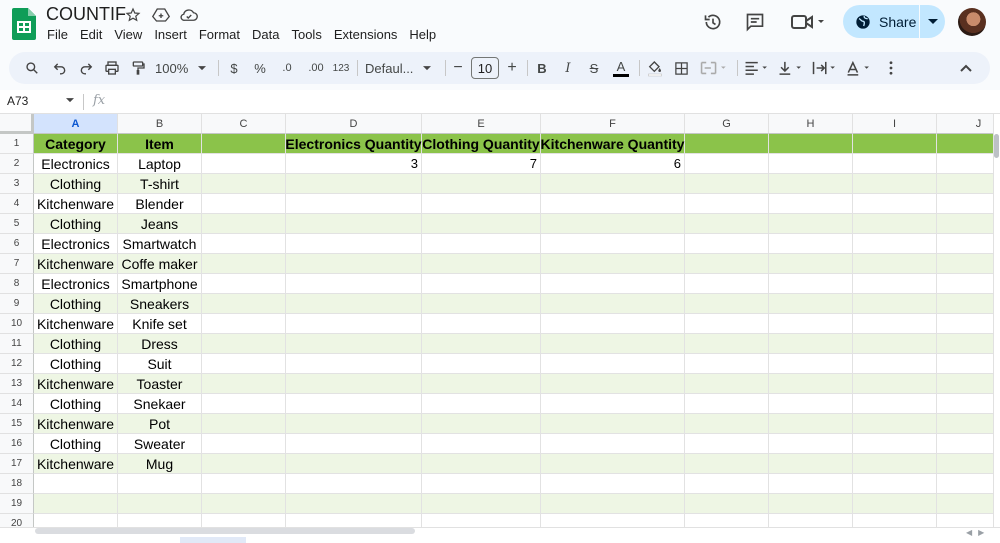 Image resolution: width=1000 pixels, height=543 pixels. What do you see at coordinates (613, 184) in the screenshot?
I see `cell-f3` at bounding box center [613, 184].